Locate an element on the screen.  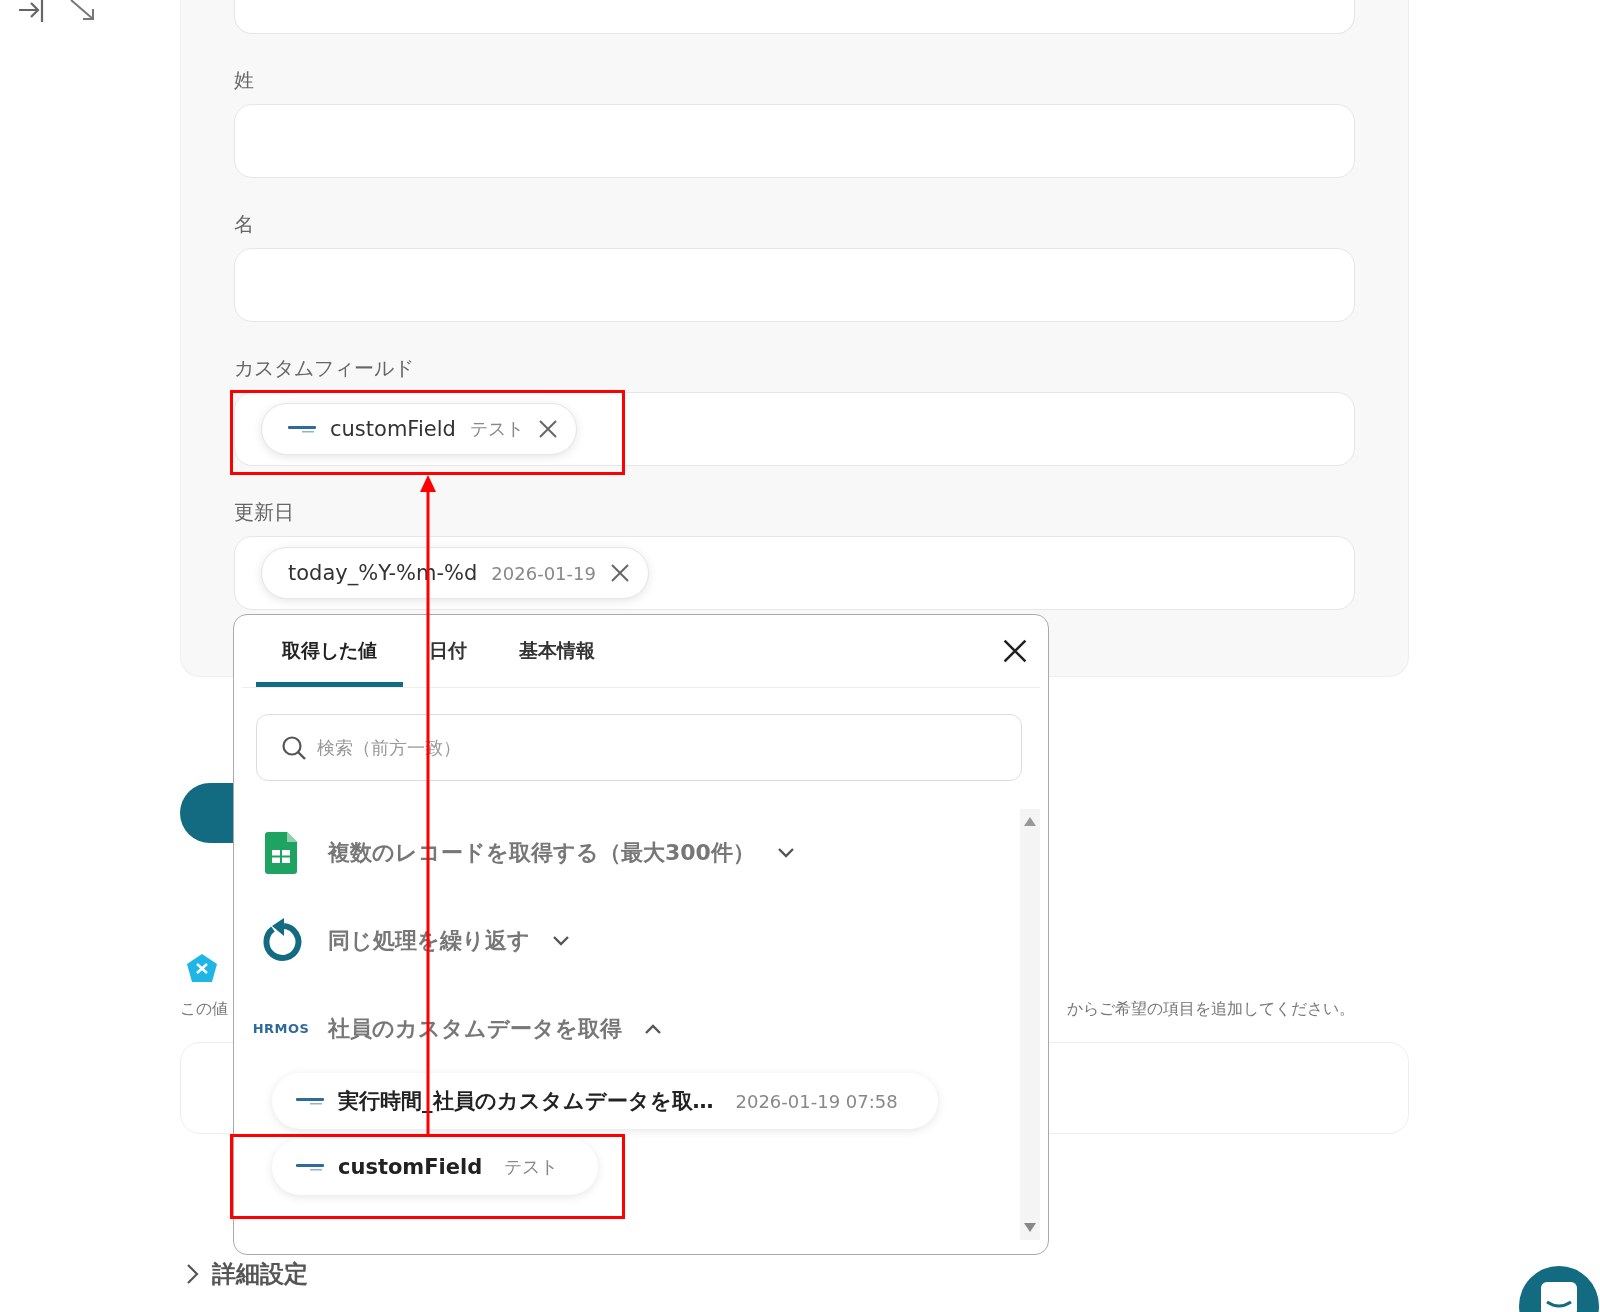
variable-chip: customField テスト is located at coordinates (419, 429).